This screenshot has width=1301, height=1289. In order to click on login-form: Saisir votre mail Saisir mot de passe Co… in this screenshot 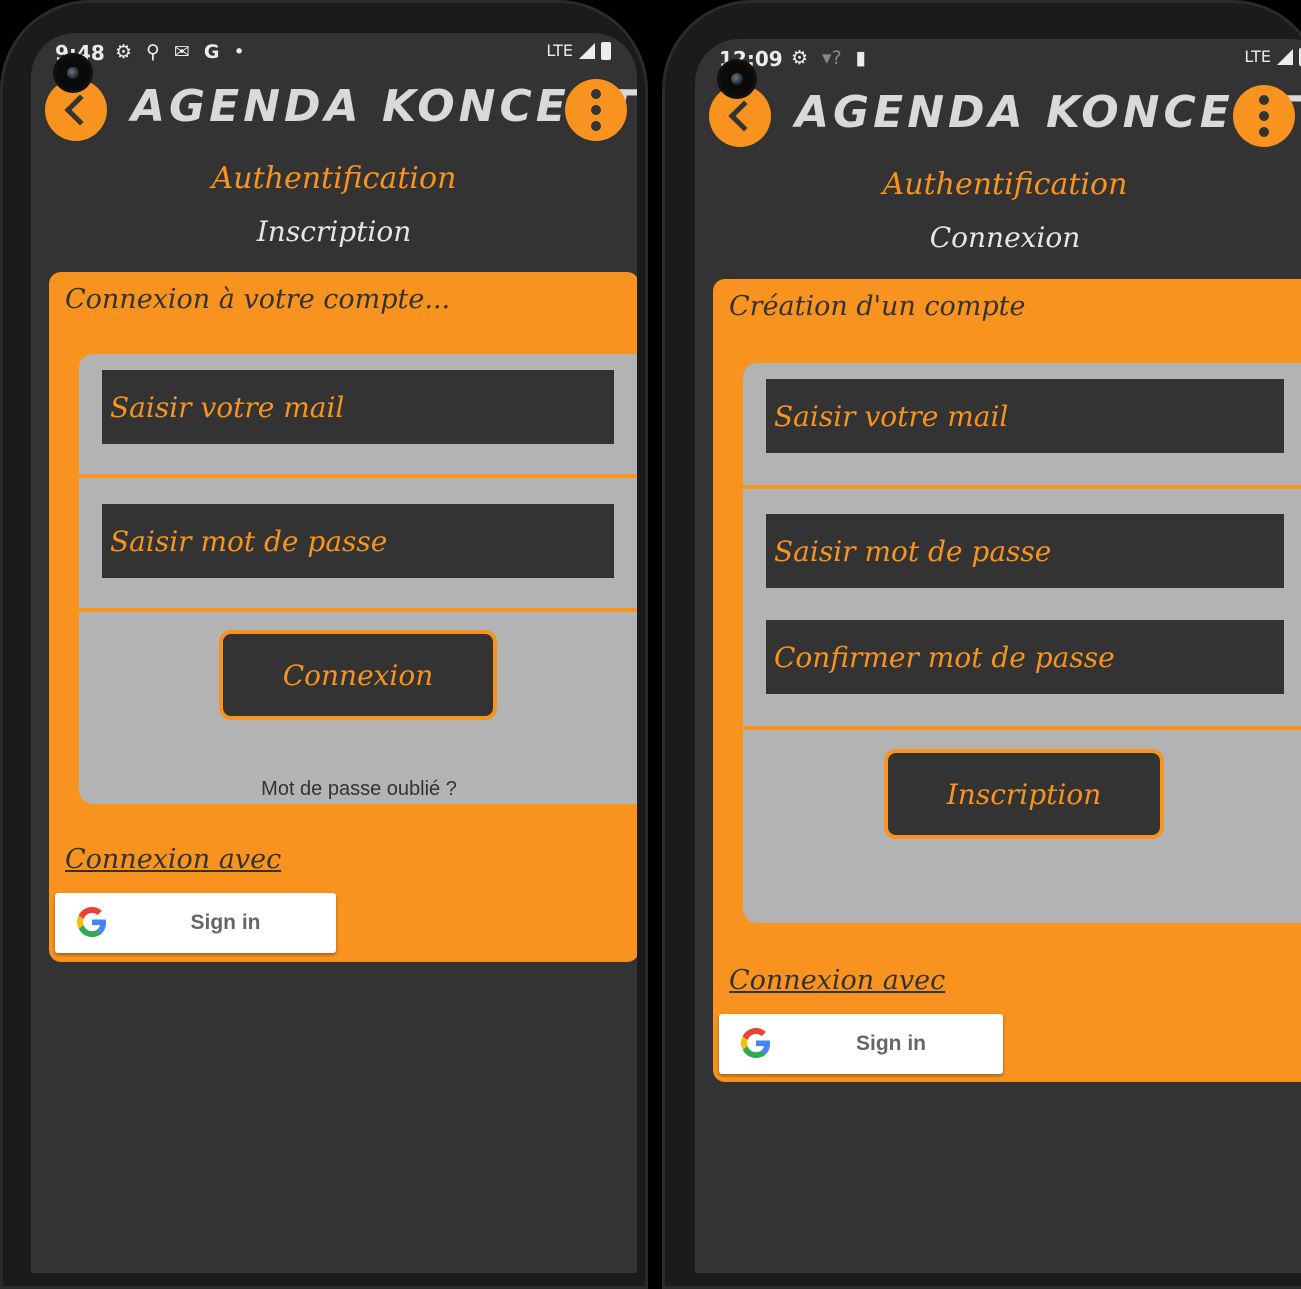, I will do `click(358, 579)`.